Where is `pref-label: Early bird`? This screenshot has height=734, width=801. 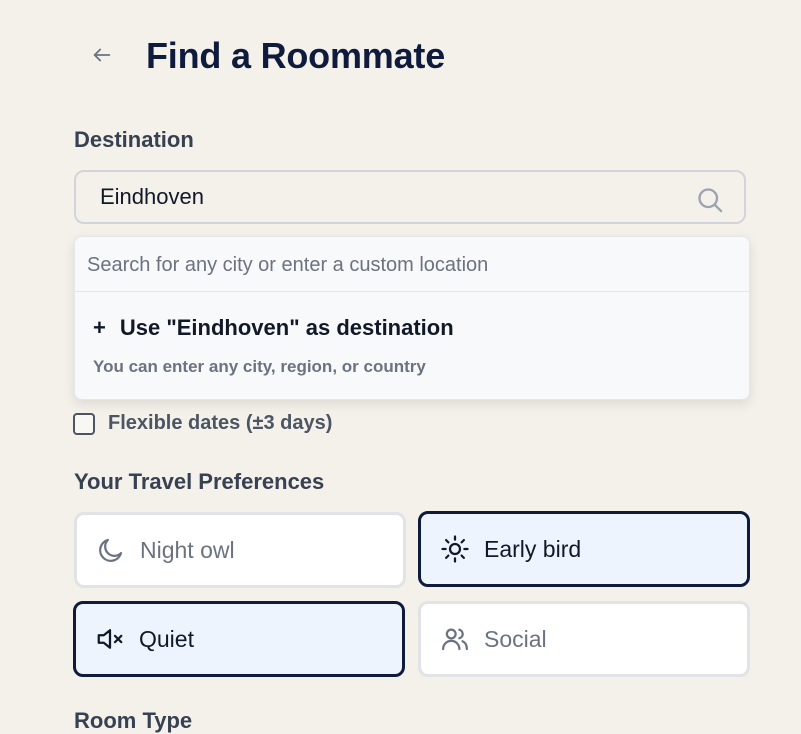
pref-label: Early bird is located at coordinates (533, 548).